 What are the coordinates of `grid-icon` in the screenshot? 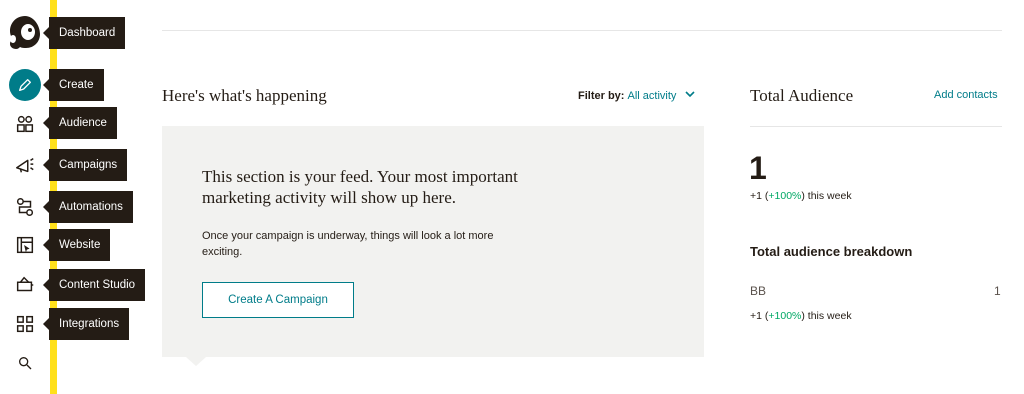 It's located at (25, 324).